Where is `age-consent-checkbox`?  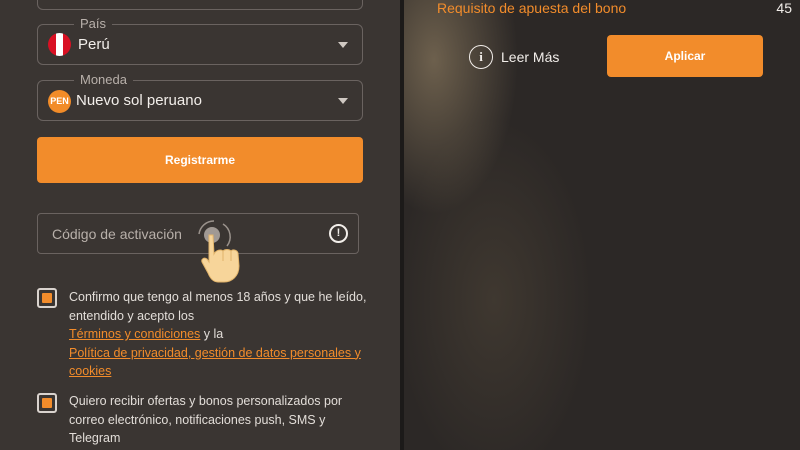 age-consent-checkbox is located at coordinates (47, 298).